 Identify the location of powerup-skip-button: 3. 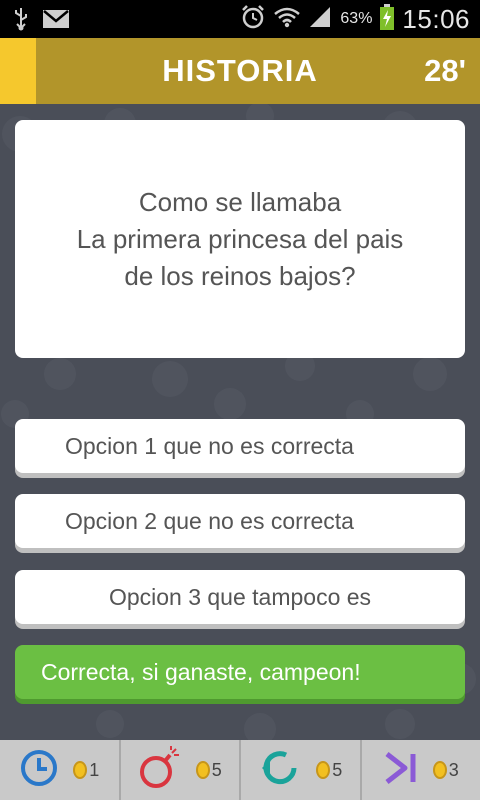
(421, 770).